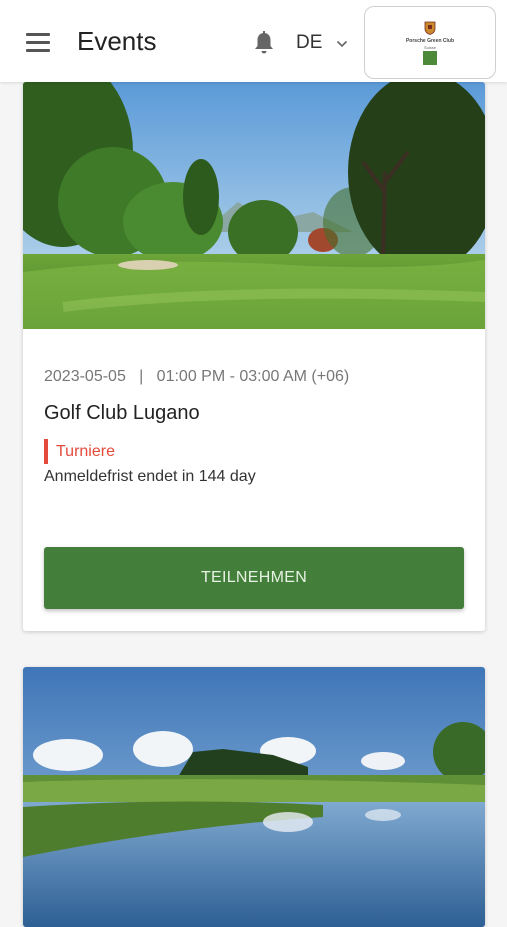 The height and width of the screenshot is (927, 507). I want to click on logo-subtext: Suisse, so click(429, 47).